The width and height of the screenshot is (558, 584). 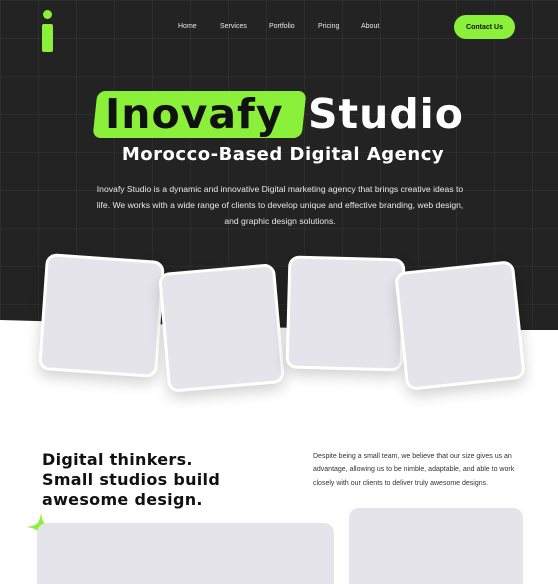 What do you see at coordinates (187, 26) in the screenshot?
I see `nav-home: Home` at bounding box center [187, 26].